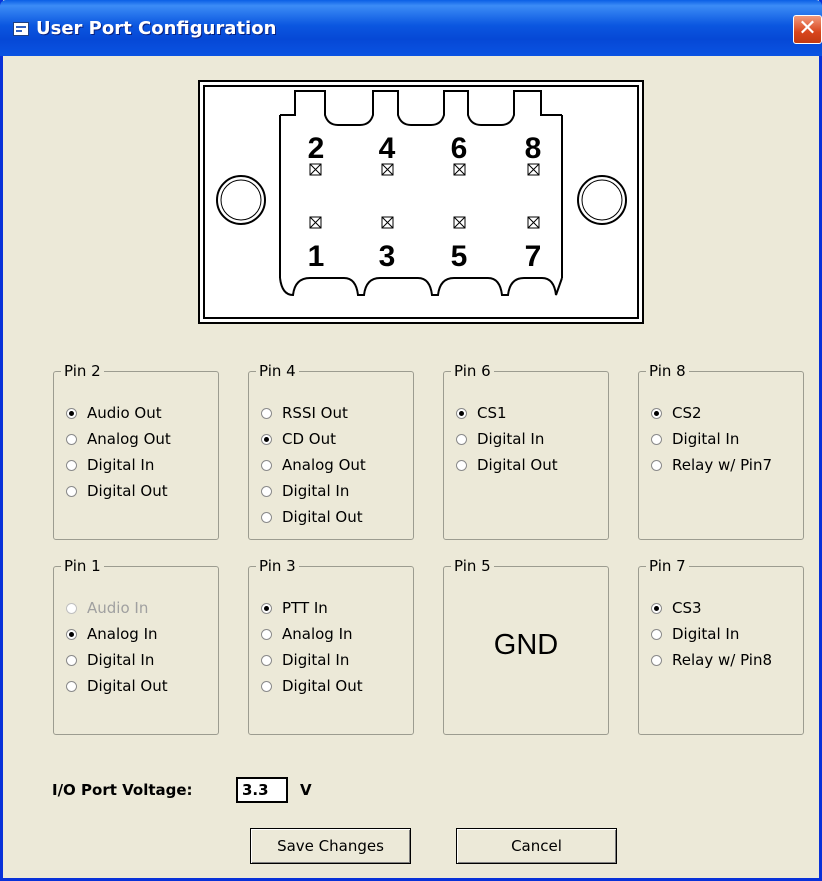 Image resolution: width=822 pixels, height=881 pixels. Describe the element at coordinates (156, 28) in the screenshot. I see `window-title: User Port Configuration` at that location.